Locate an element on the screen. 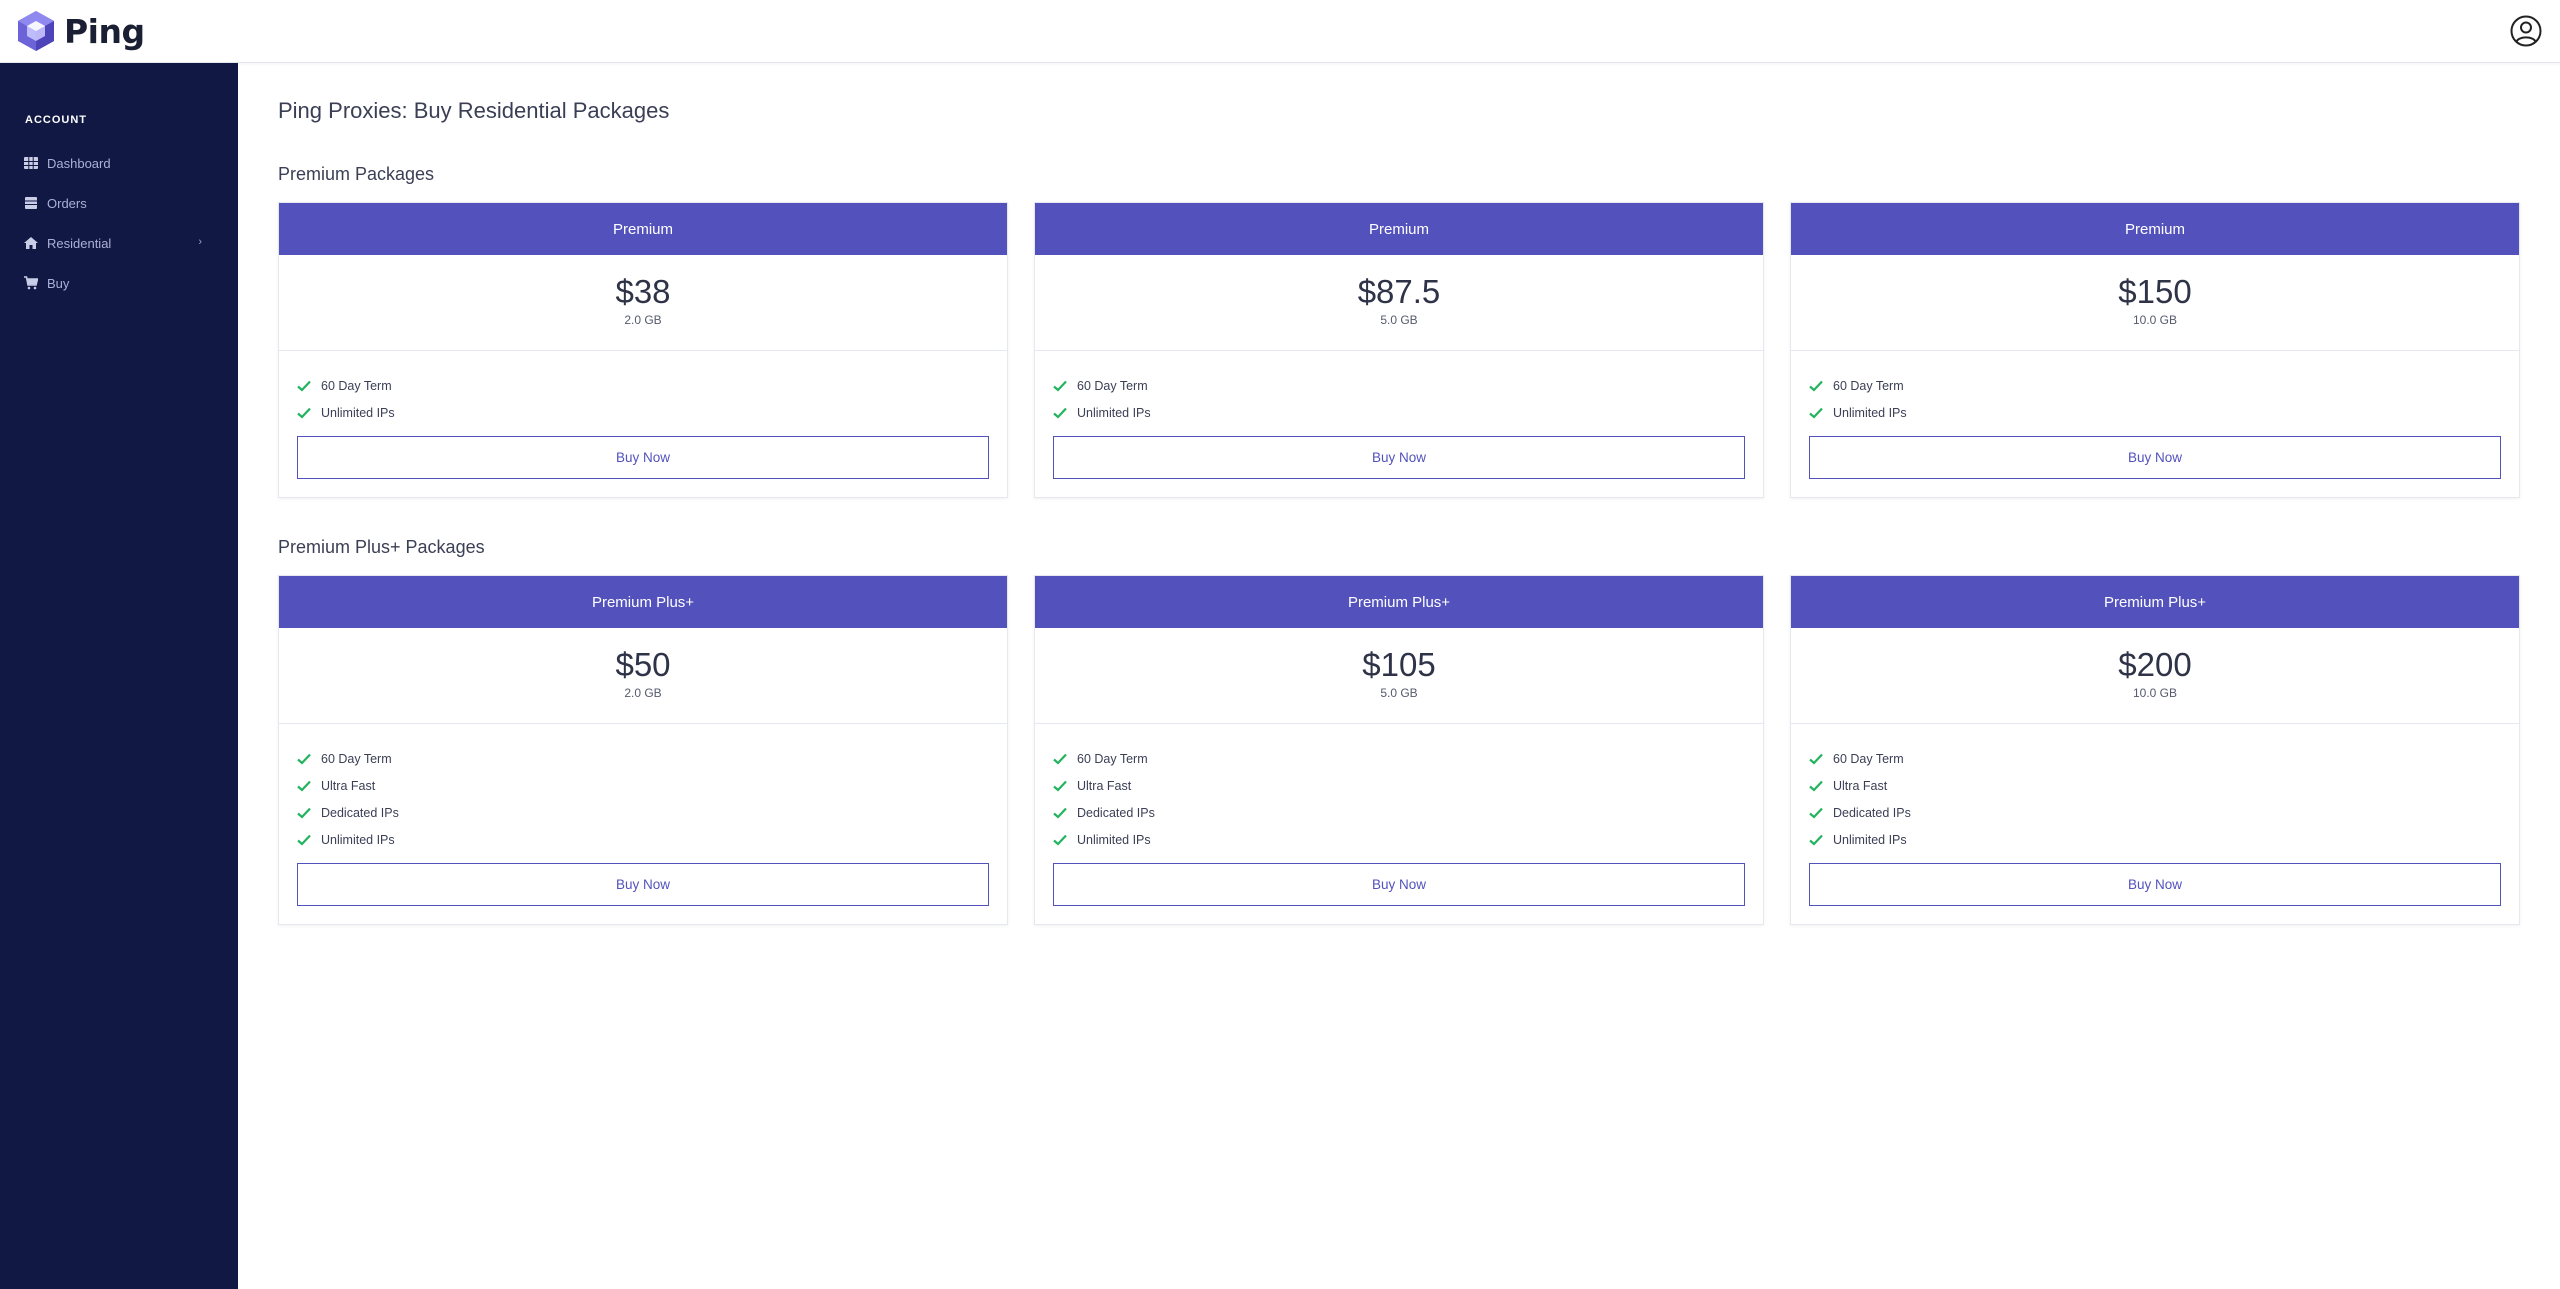 The height and width of the screenshot is (1289, 2560). brand-name: Ping is located at coordinates (104, 31).